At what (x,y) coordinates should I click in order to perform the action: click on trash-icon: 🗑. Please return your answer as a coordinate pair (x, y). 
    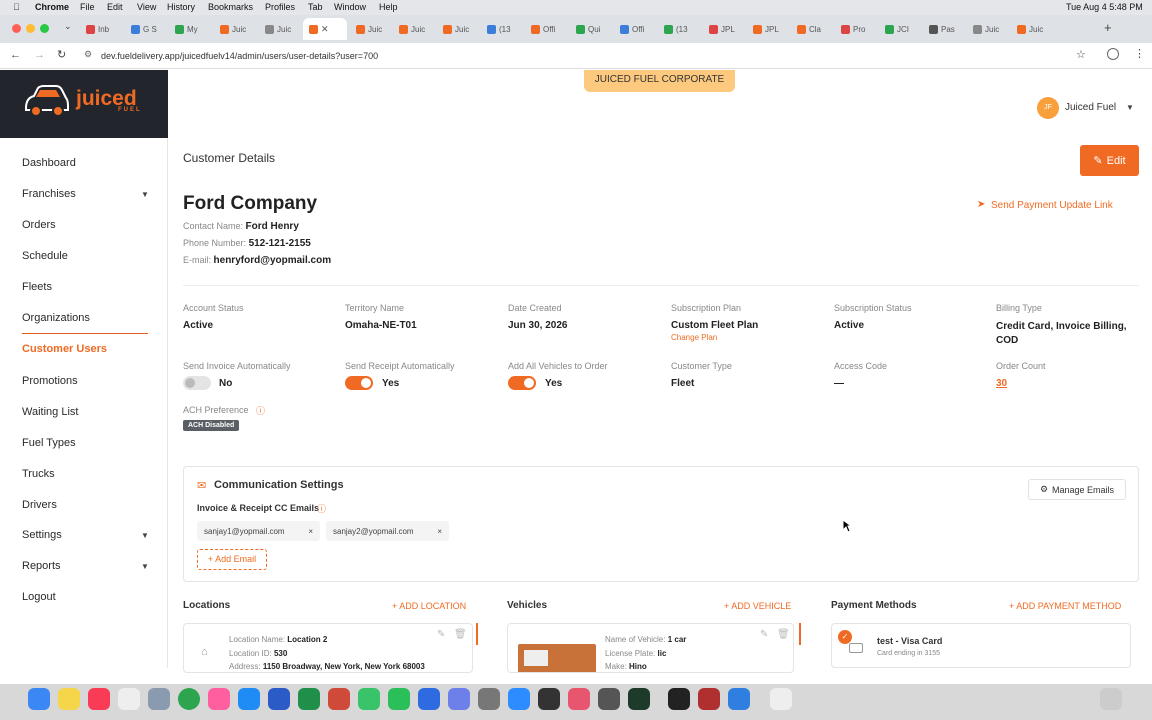
    Looking at the image, I should click on (460, 634).